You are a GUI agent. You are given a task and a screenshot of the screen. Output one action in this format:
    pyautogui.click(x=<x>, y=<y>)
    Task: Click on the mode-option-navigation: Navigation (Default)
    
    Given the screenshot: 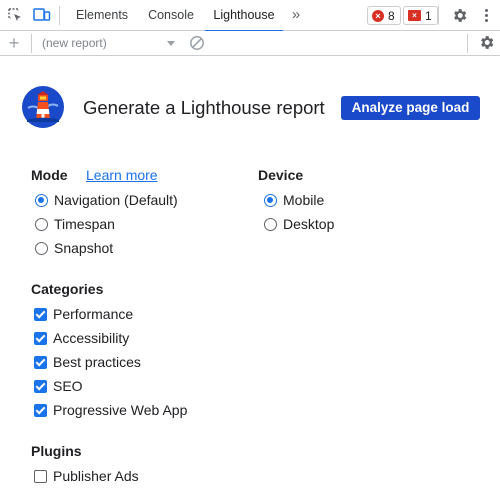 What is the action you would take?
    pyautogui.click(x=106, y=200)
    